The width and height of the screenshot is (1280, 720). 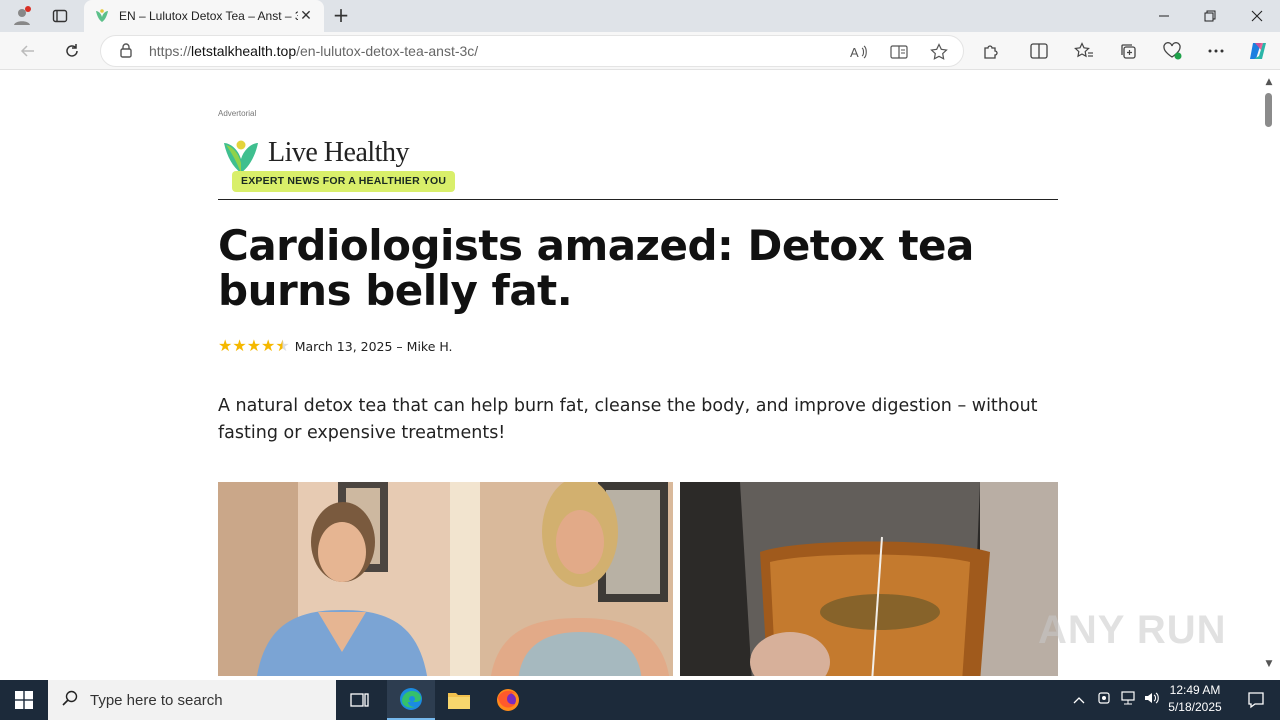 What do you see at coordinates (1079, 700) in the screenshot?
I see `tray-overflow-icon` at bounding box center [1079, 700].